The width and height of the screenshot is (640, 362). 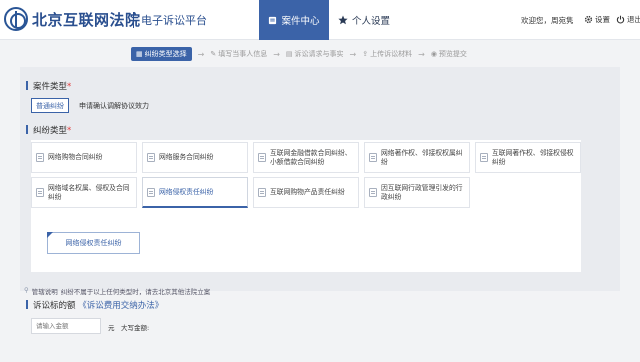 I want to click on dispute-card-copyright-ownership: 网络著作权、邻接权权属纠纷, so click(x=417, y=157).